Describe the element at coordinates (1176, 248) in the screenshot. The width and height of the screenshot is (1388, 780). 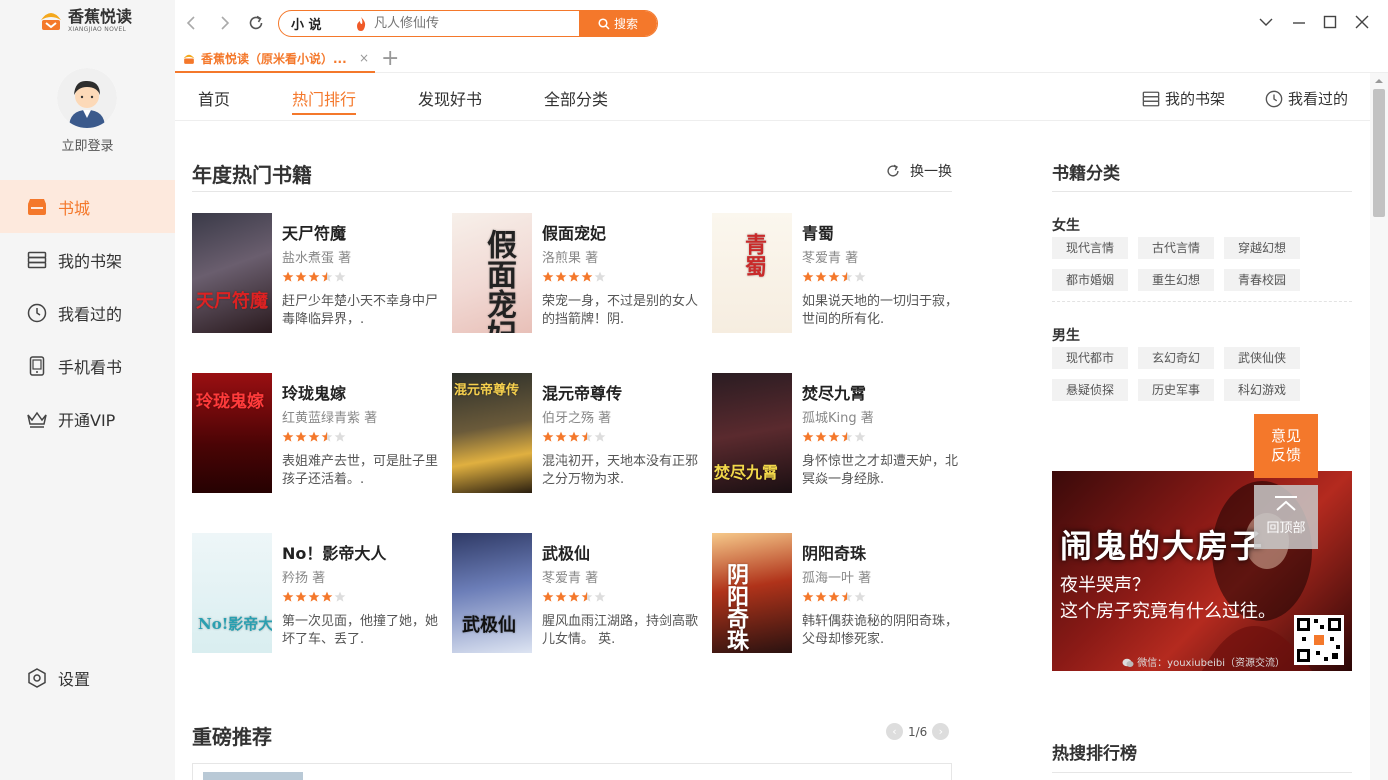
I see `category-chip: 古代言情` at that location.